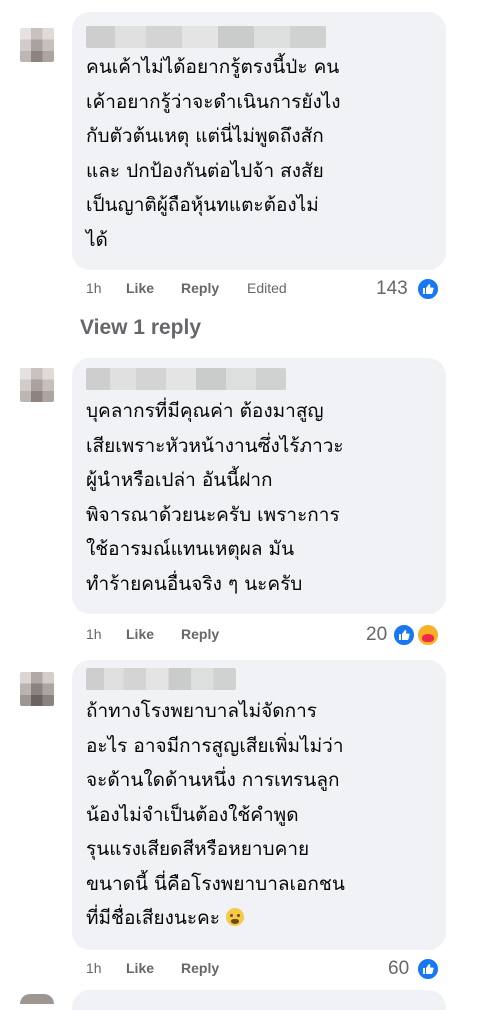  Describe the element at coordinates (235, 917) in the screenshot. I see `crying-emoji-icon` at that location.